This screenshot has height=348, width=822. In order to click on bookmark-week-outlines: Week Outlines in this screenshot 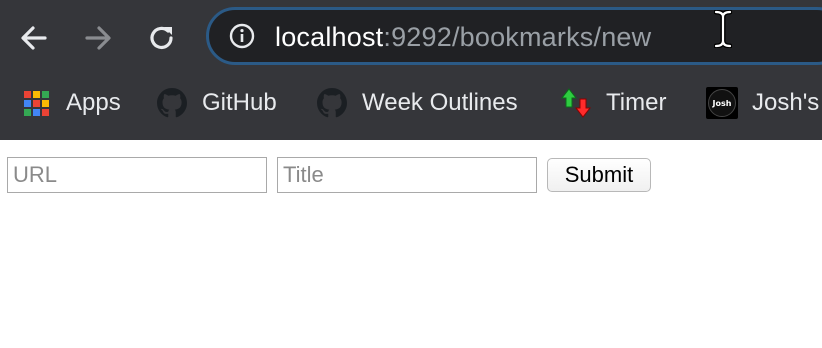, I will do `click(417, 103)`.